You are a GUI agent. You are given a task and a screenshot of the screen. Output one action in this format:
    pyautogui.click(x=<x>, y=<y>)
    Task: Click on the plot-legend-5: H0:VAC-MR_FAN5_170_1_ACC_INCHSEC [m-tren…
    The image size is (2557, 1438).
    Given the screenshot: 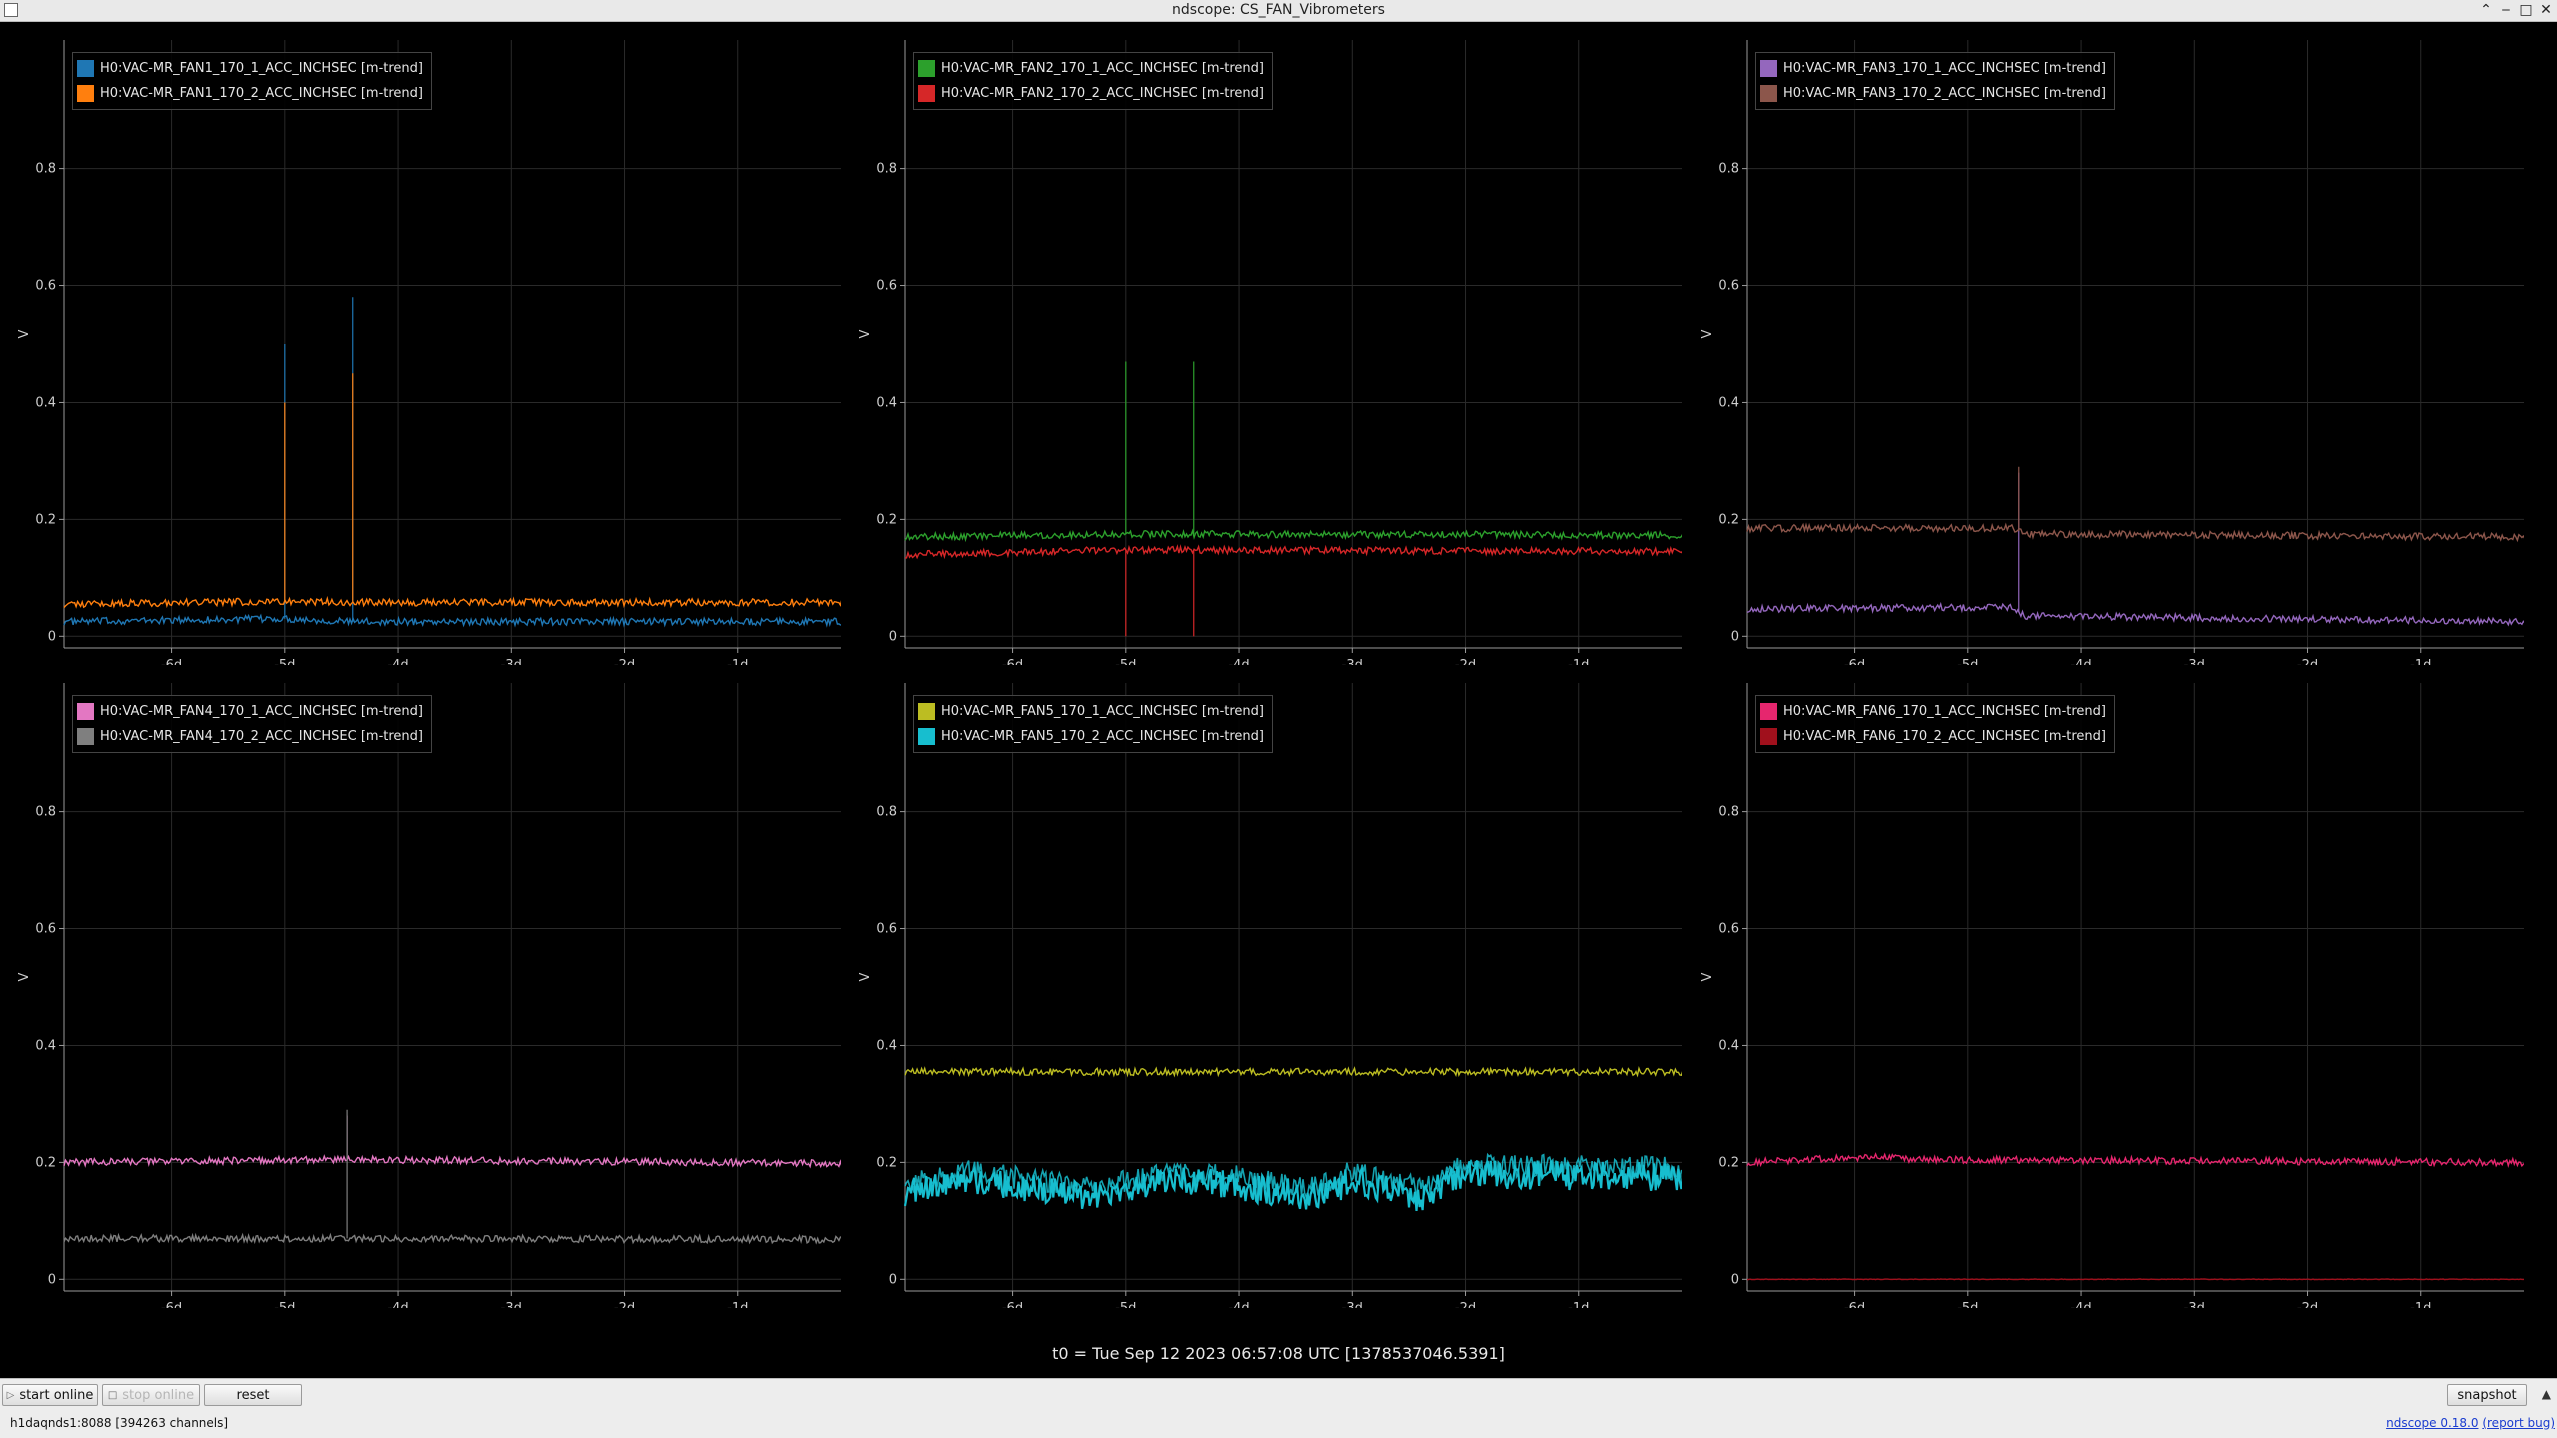 What is the action you would take?
    pyautogui.click(x=1093, y=724)
    